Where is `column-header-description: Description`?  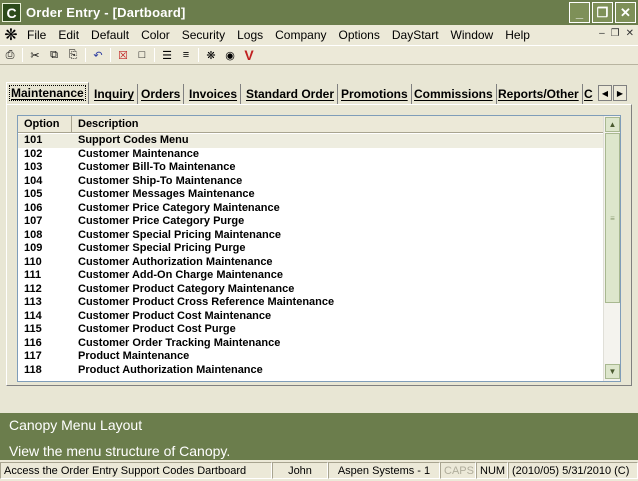 column-header-description: Description is located at coordinates (337, 124).